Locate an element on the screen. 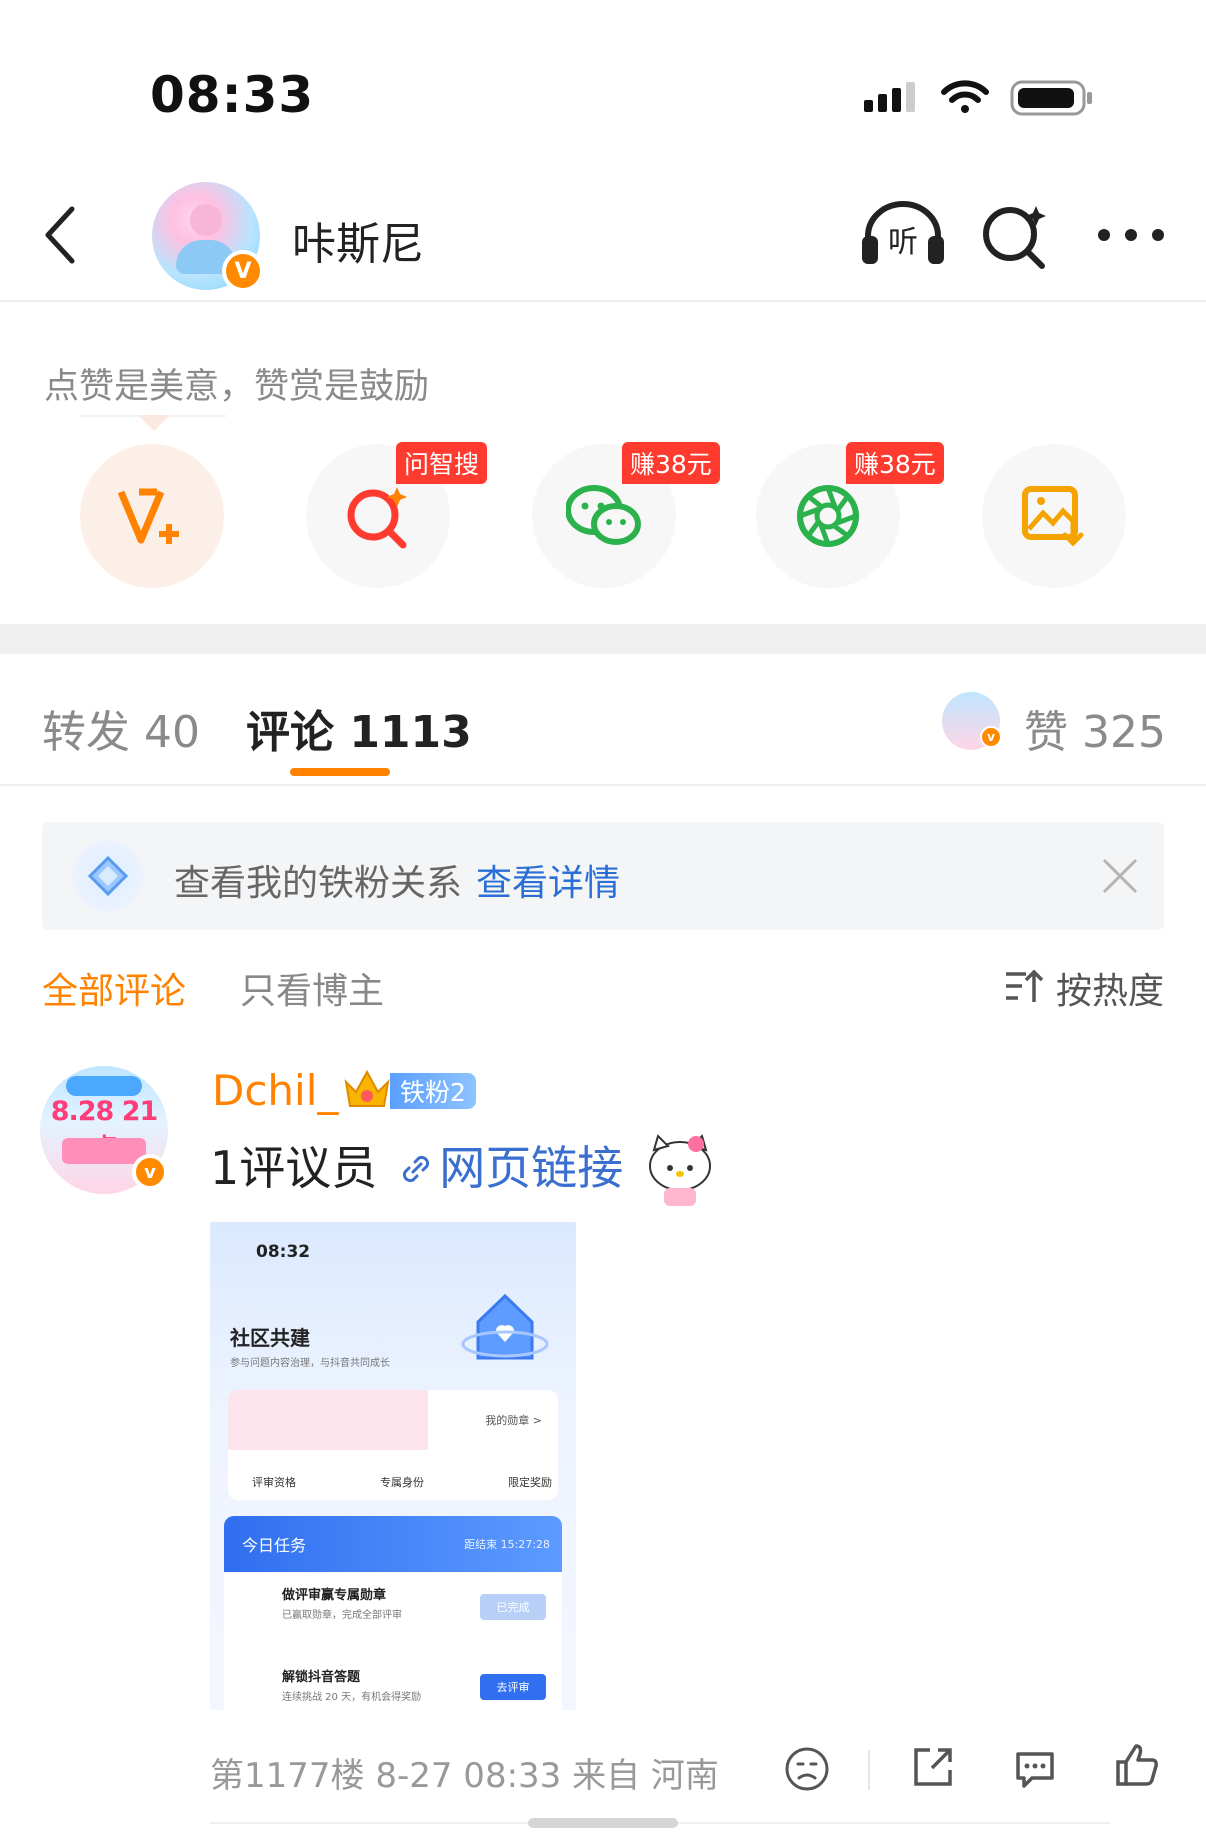  thumb-time: 08:32 is located at coordinates (283, 1252).